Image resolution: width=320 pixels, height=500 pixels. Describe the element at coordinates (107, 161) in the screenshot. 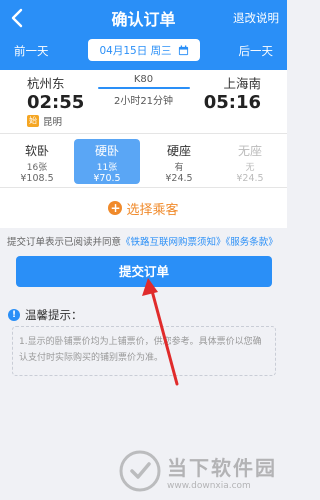

I see `seat-option-hard-sleeper: 硬卧 11张 ¥70.5` at that location.